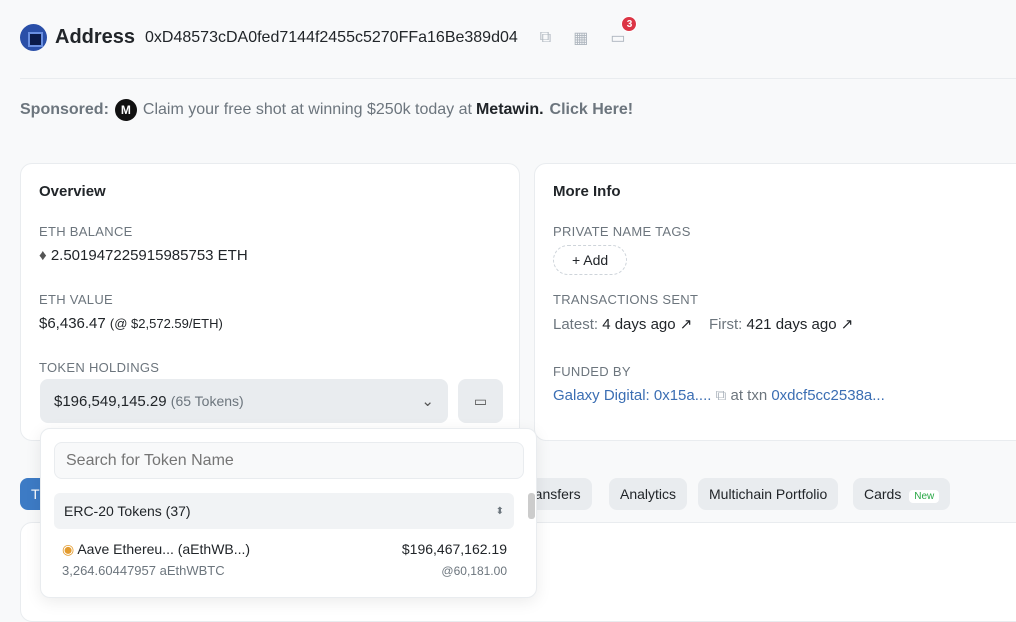 The width and height of the screenshot is (1016, 622). What do you see at coordinates (76, 299) in the screenshot?
I see `eth-value-label: ETH VALUE` at bounding box center [76, 299].